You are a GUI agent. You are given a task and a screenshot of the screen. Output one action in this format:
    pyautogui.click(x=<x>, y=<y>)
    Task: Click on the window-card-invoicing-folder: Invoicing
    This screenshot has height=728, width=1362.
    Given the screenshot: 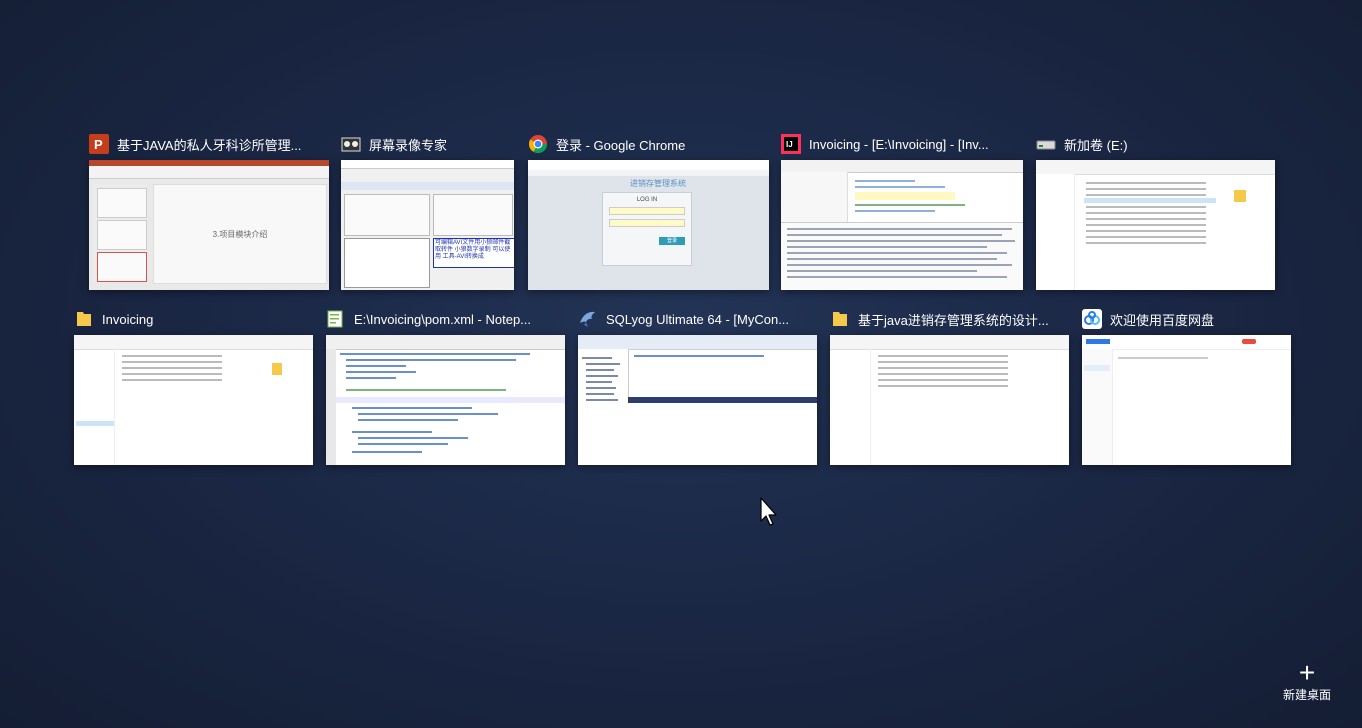 What is the action you would take?
    pyautogui.click(x=193, y=385)
    